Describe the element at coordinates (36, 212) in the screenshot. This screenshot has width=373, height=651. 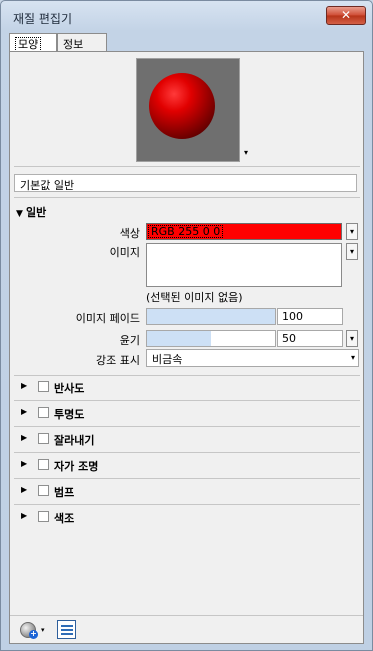
I see `general-section-label: 일반` at that location.